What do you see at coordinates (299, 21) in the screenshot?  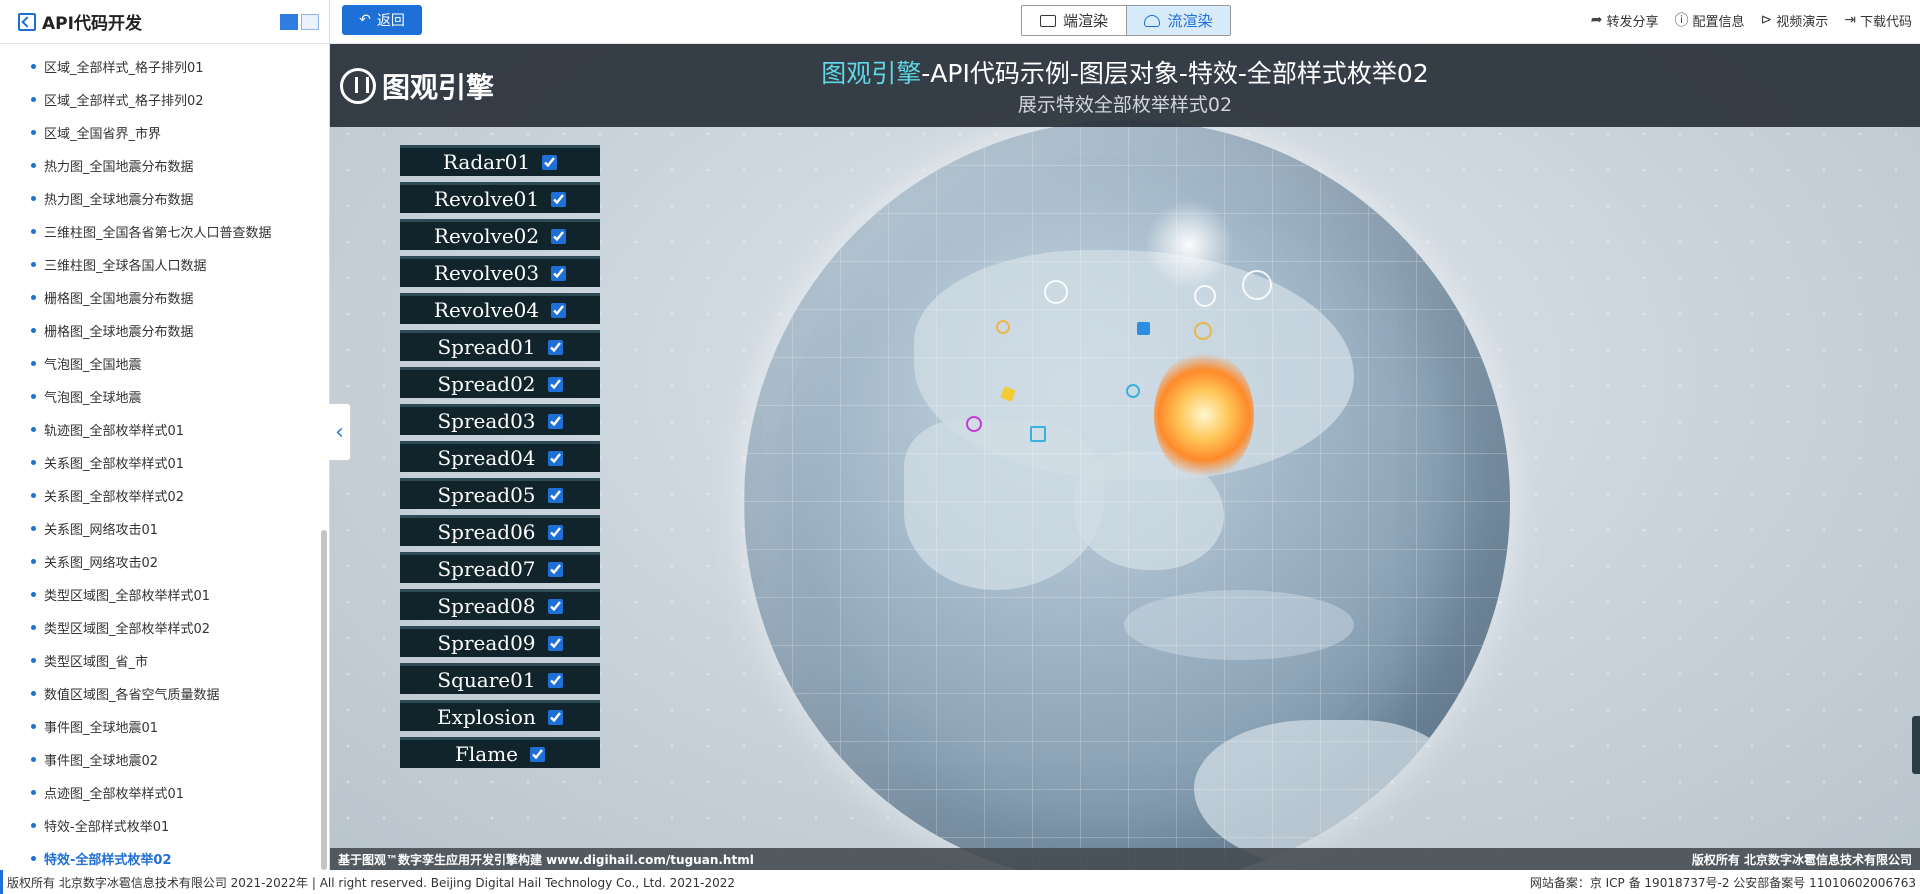 I see `view-toggle` at bounding box center [299, 21].